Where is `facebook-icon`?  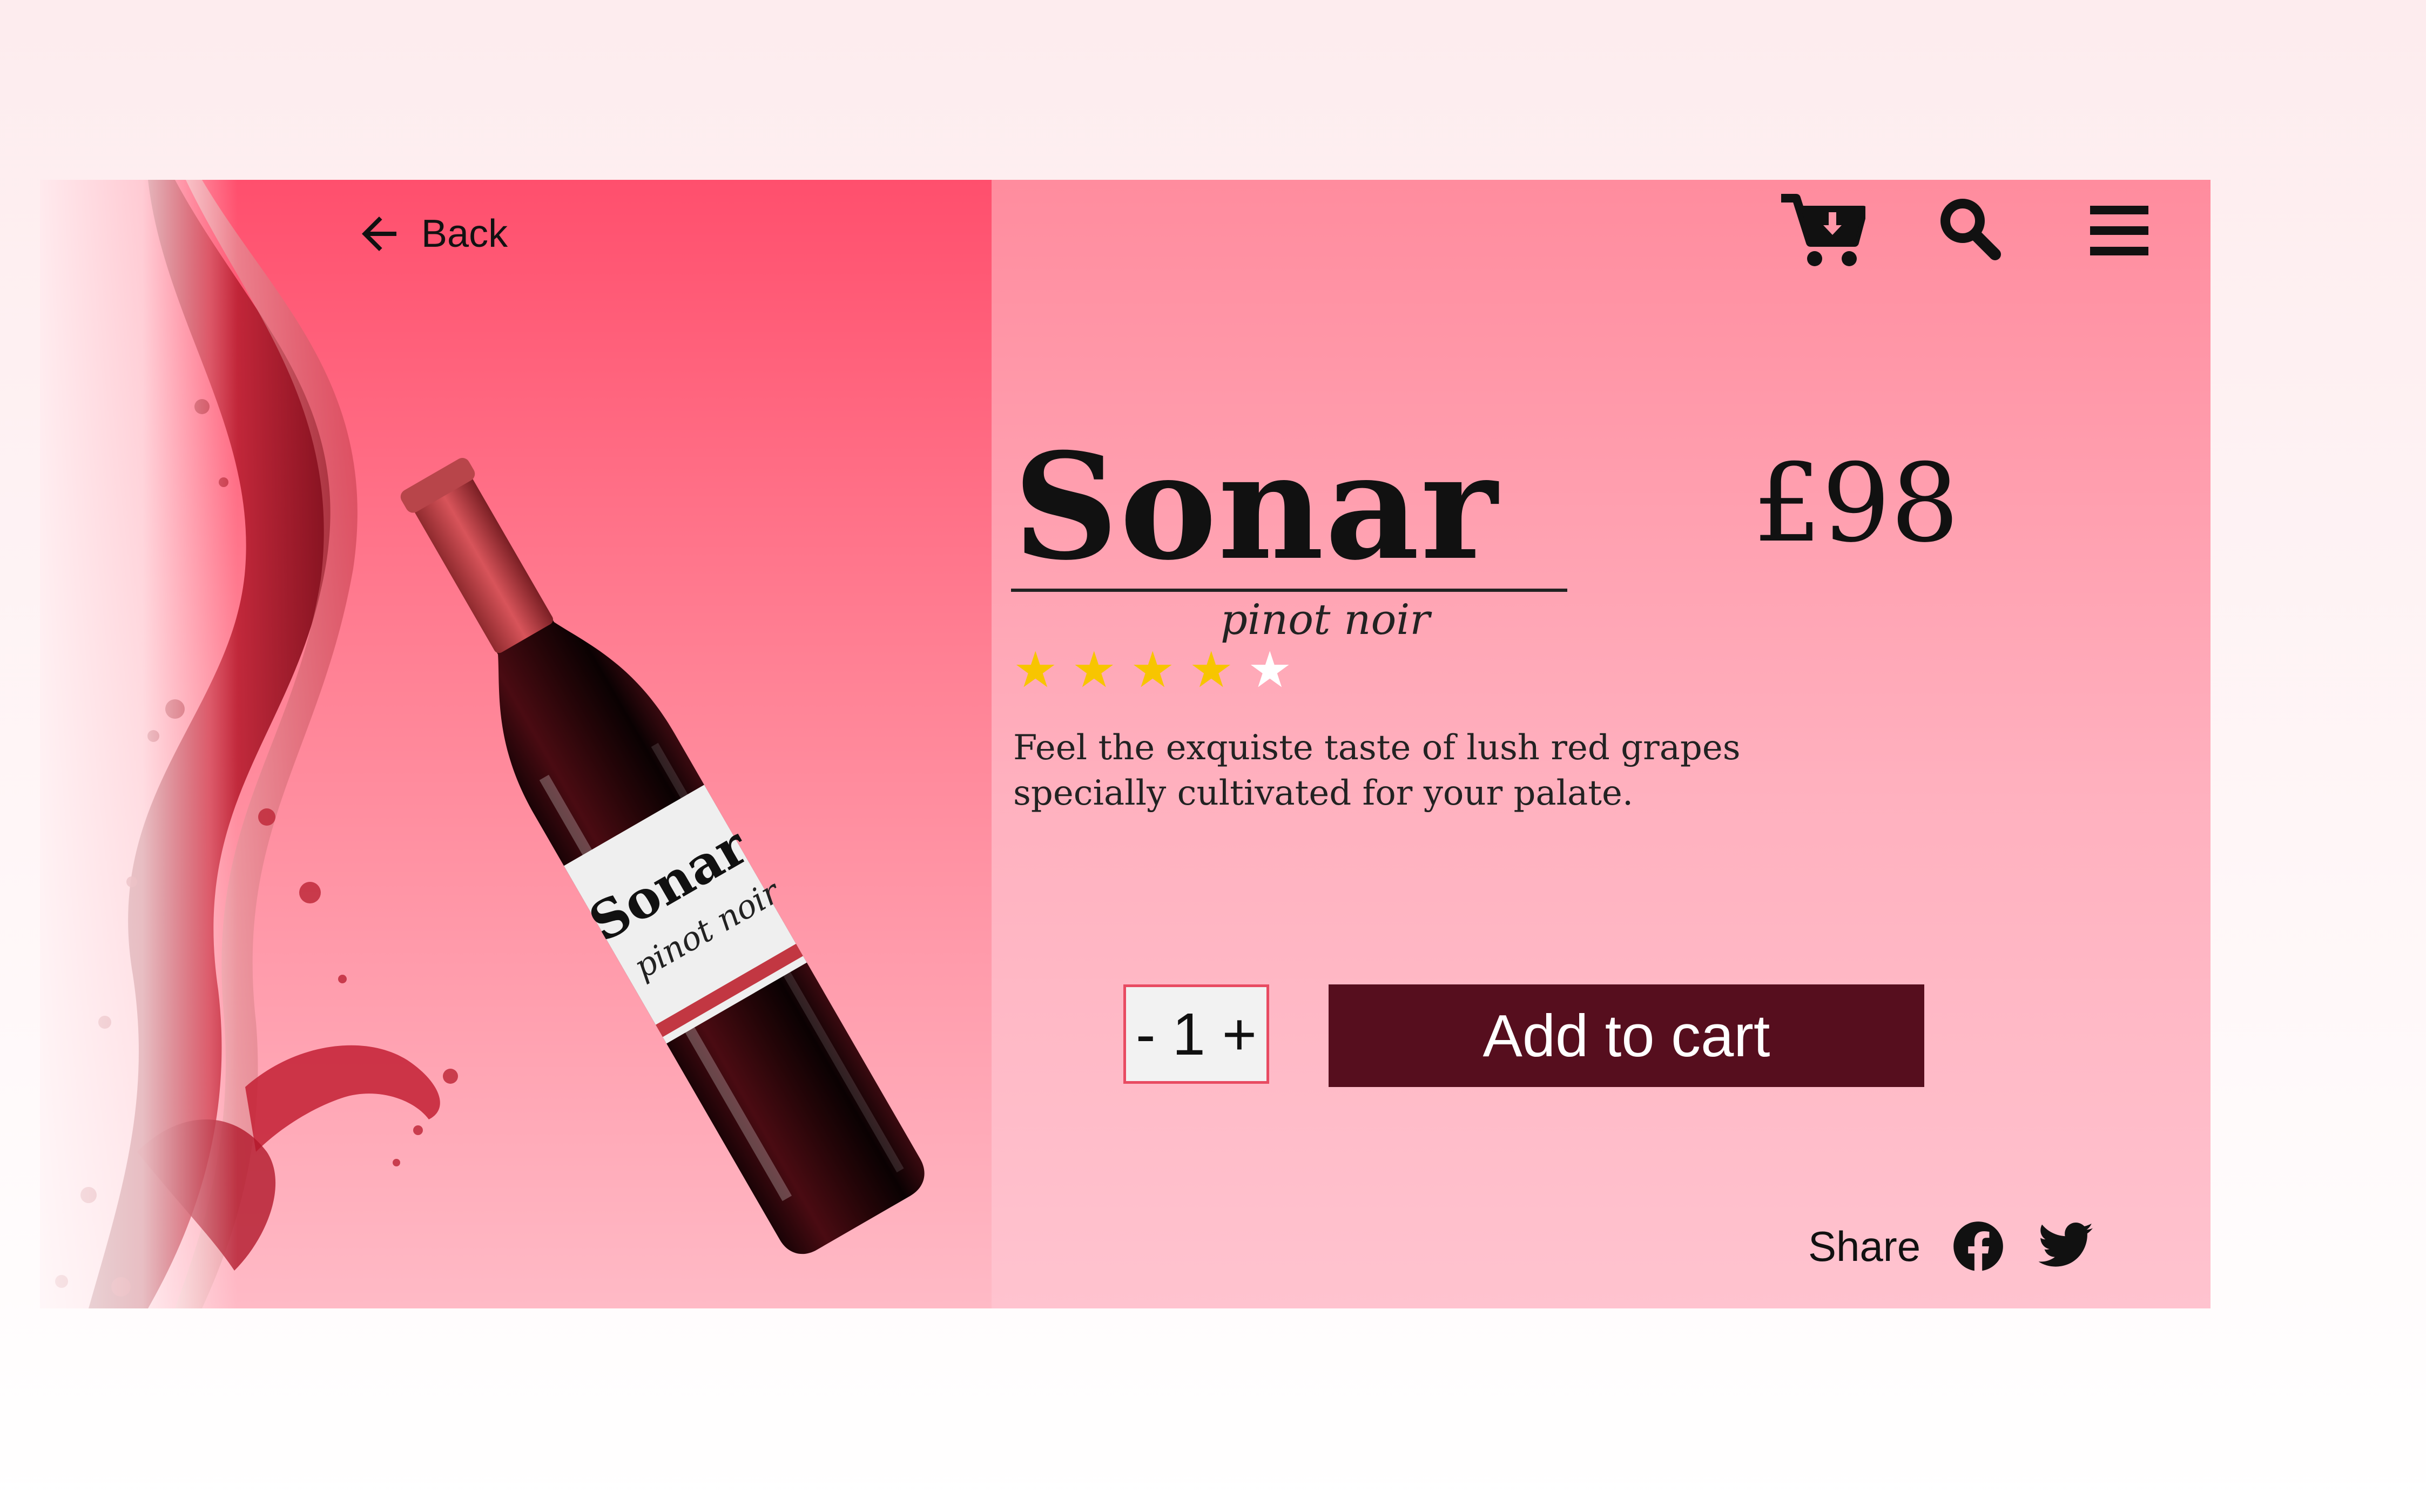
facebook-icon is located at coordinates (1978, 1247).